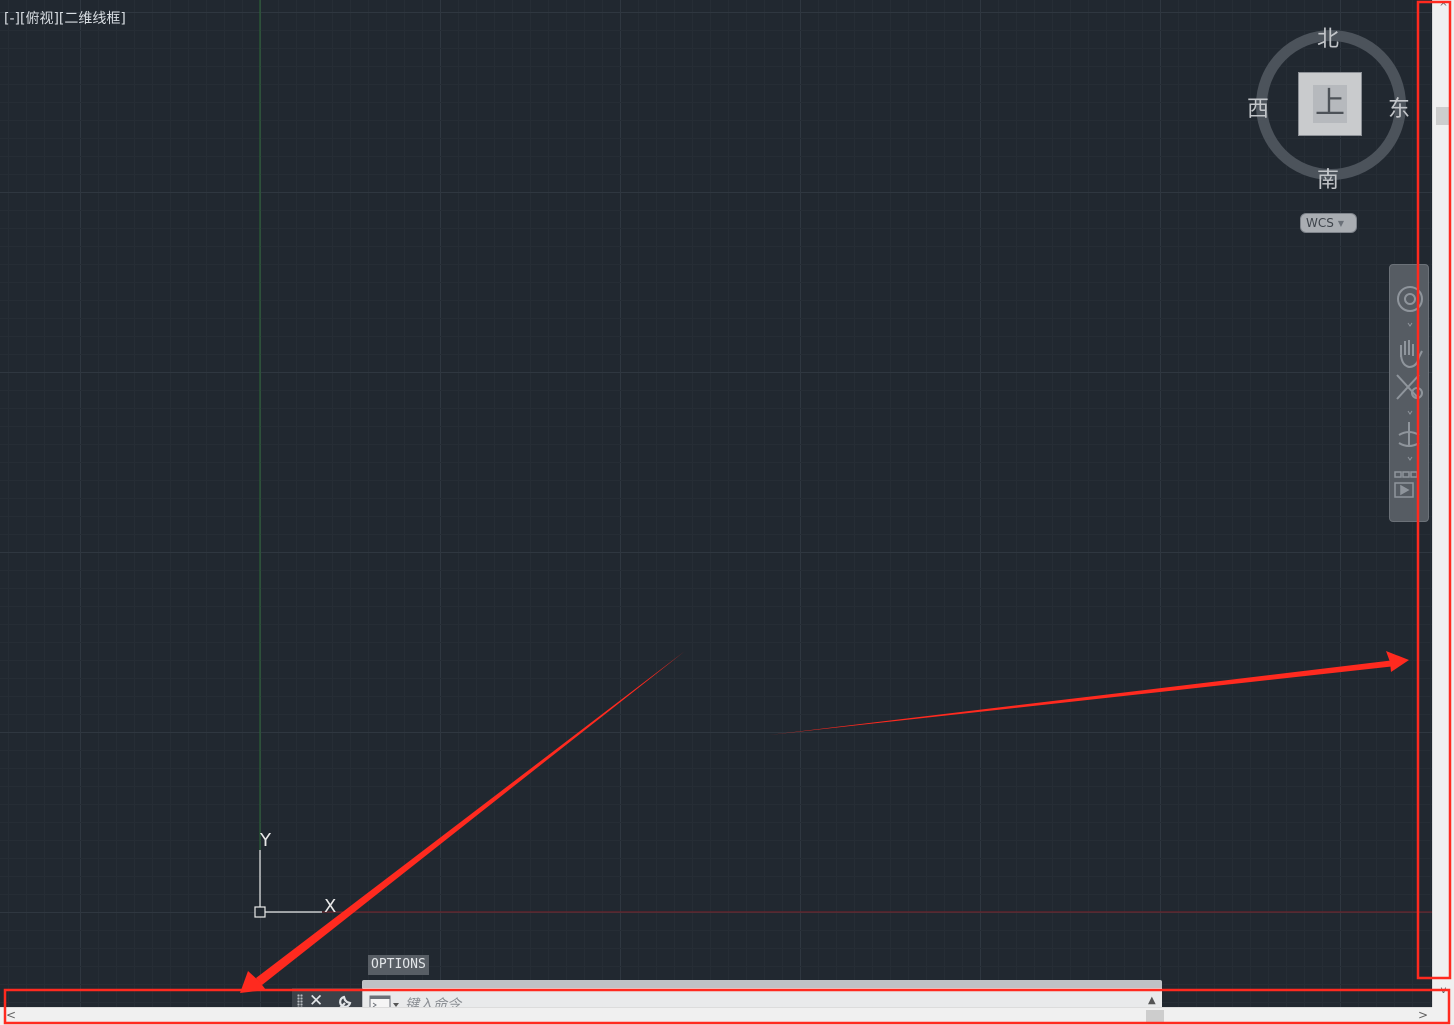 The image size is (1454, 1025). What do you see at coordinates (39, 19) in the screenshot?
I see `view-name-menu: [俯视]` at bounding box center [39, 19].